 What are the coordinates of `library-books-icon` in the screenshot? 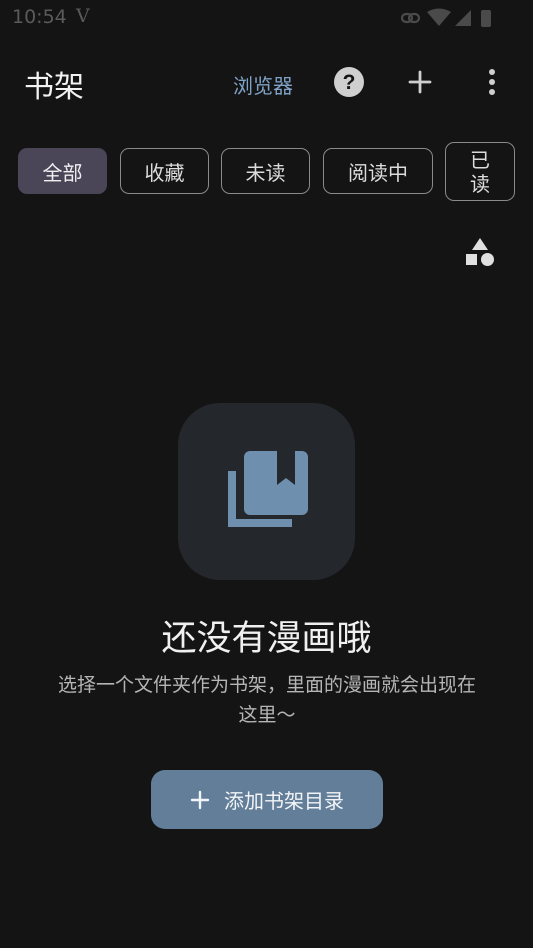 It's located at (268, 489).